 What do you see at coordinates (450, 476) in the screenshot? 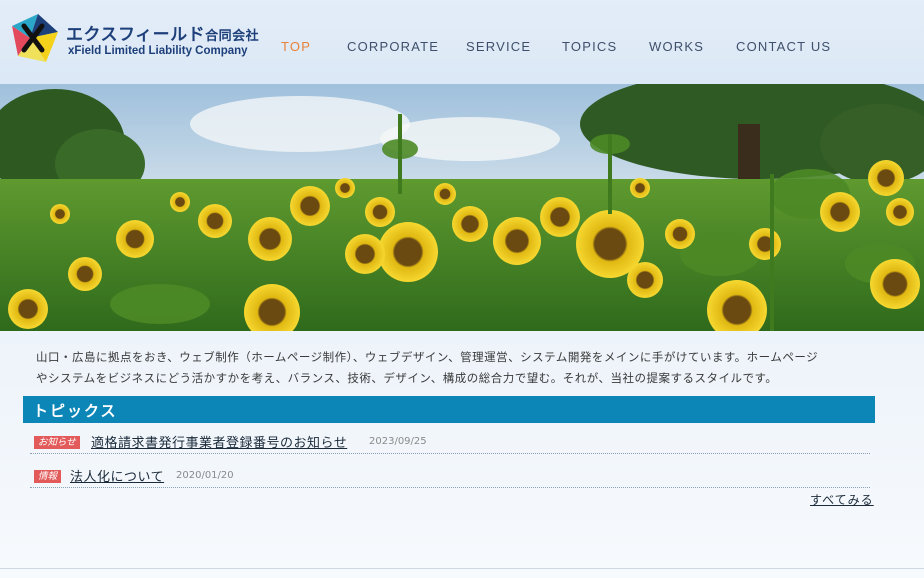
I see `list-item: 情報 法人化について 2020/01/20` at bounding box center [450, 476].